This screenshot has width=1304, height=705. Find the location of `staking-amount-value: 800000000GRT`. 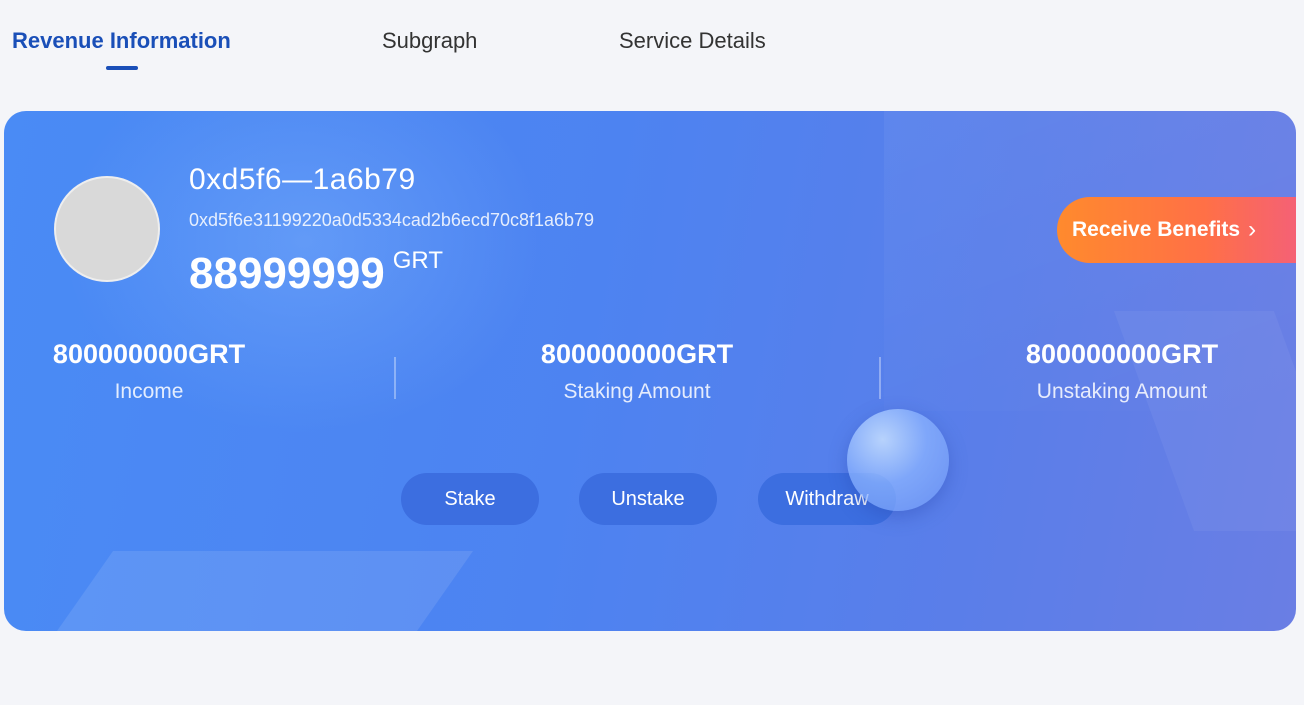

staking-amount-value: 800000000GRT is located at coordinates (637, 354).